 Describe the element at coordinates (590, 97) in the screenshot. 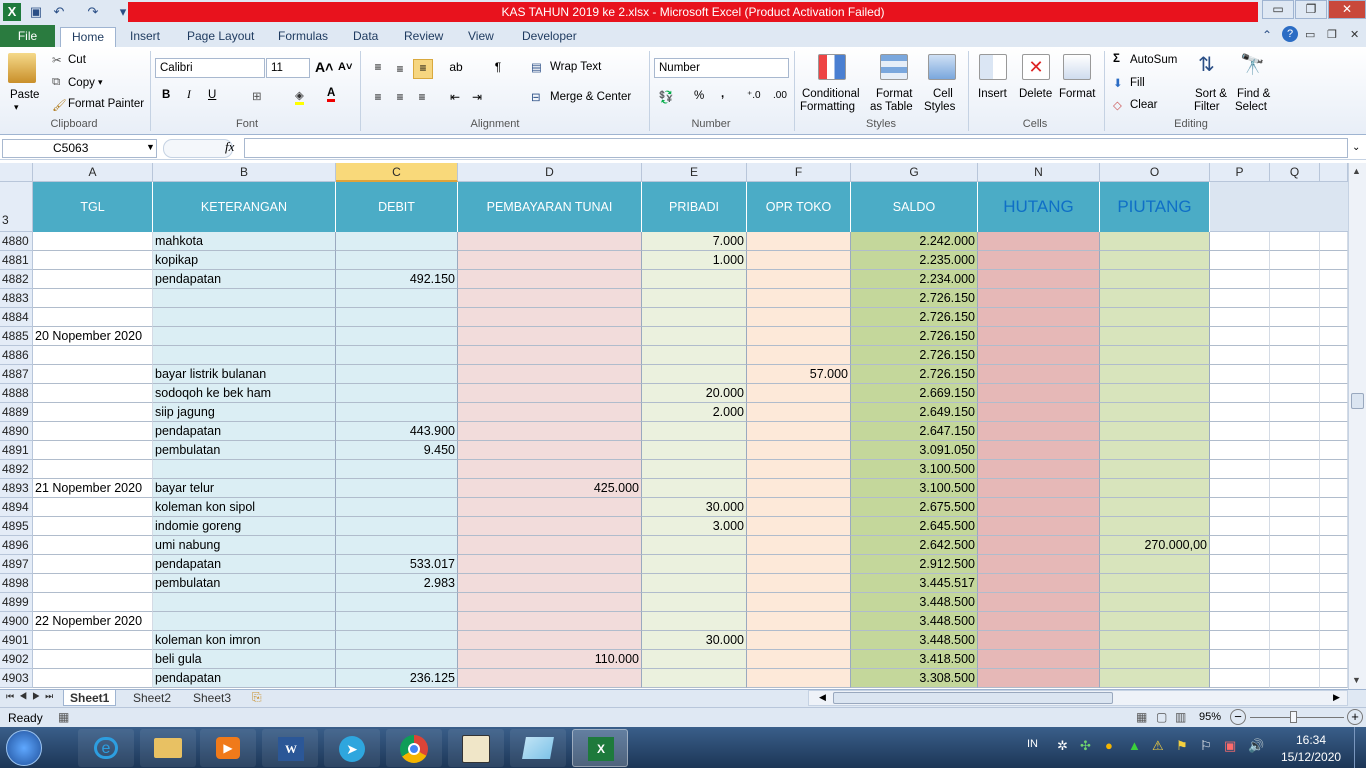

I see `merge-center-button: Merge & Center` at that location.